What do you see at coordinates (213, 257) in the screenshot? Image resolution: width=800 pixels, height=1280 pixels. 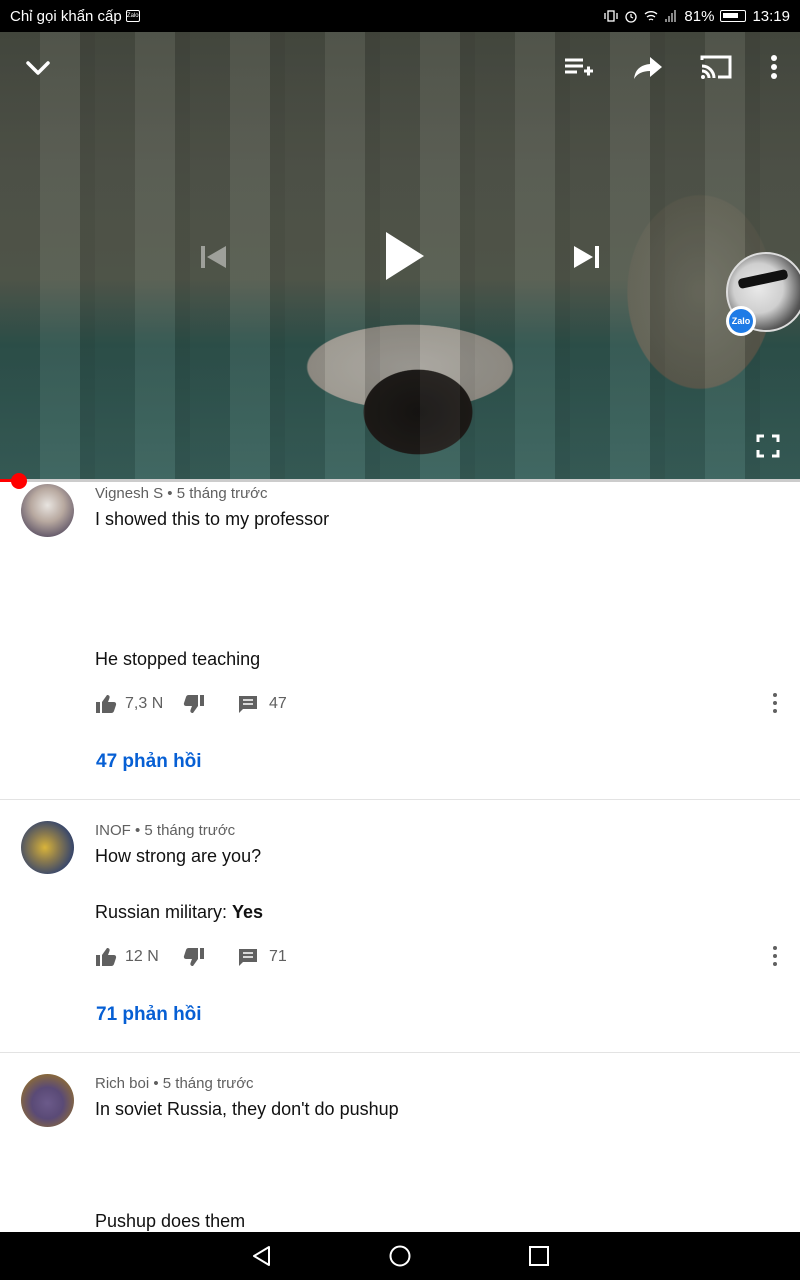 I see `skip-previous-icon` at bounding box center [213, 257].